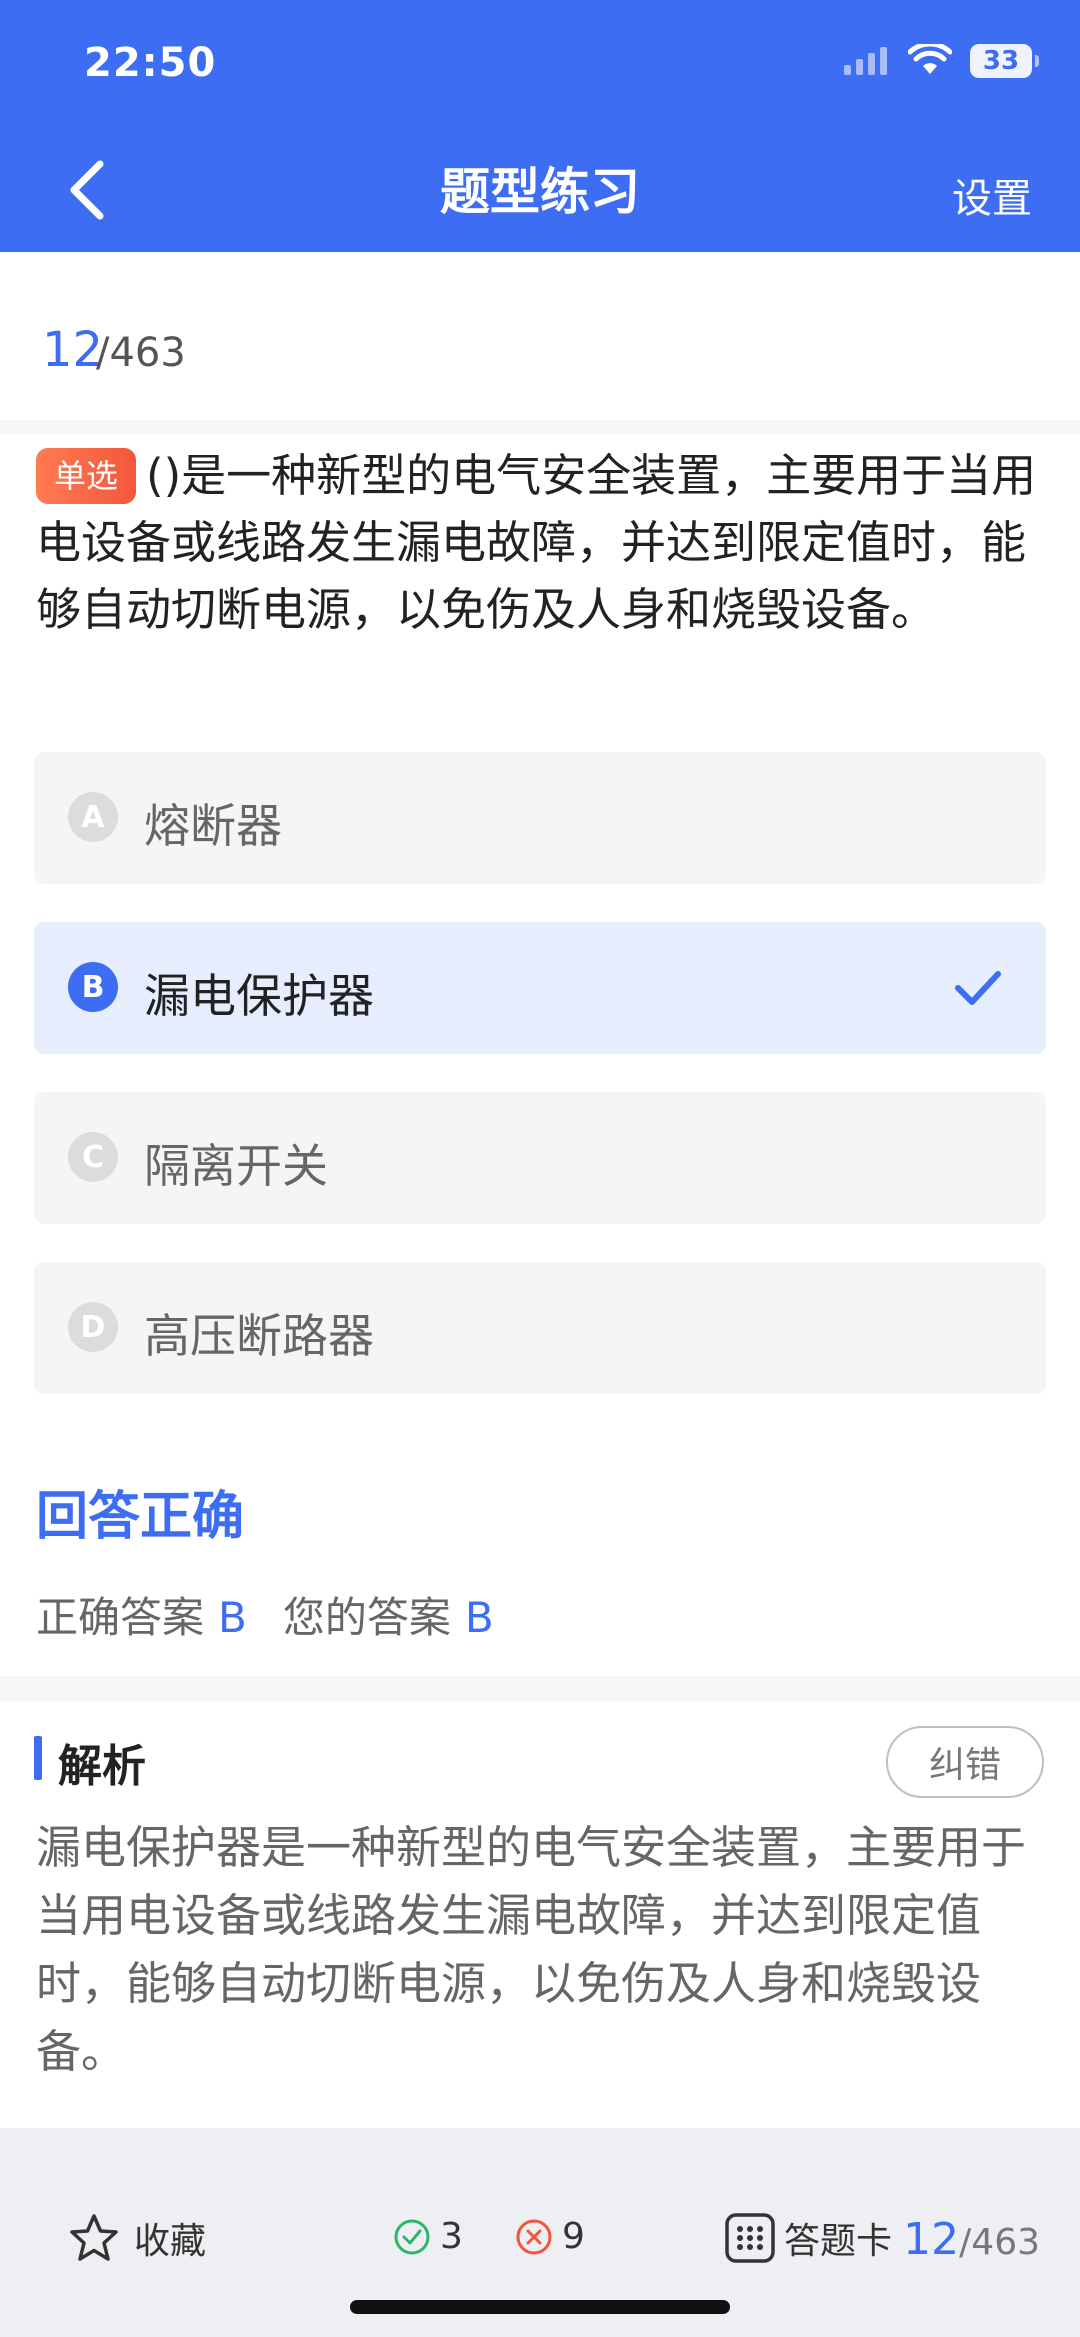 The height and width of the screenshot is (2337, 1080). I want to click on option-label: 高压断路器, so click(259, 1336).